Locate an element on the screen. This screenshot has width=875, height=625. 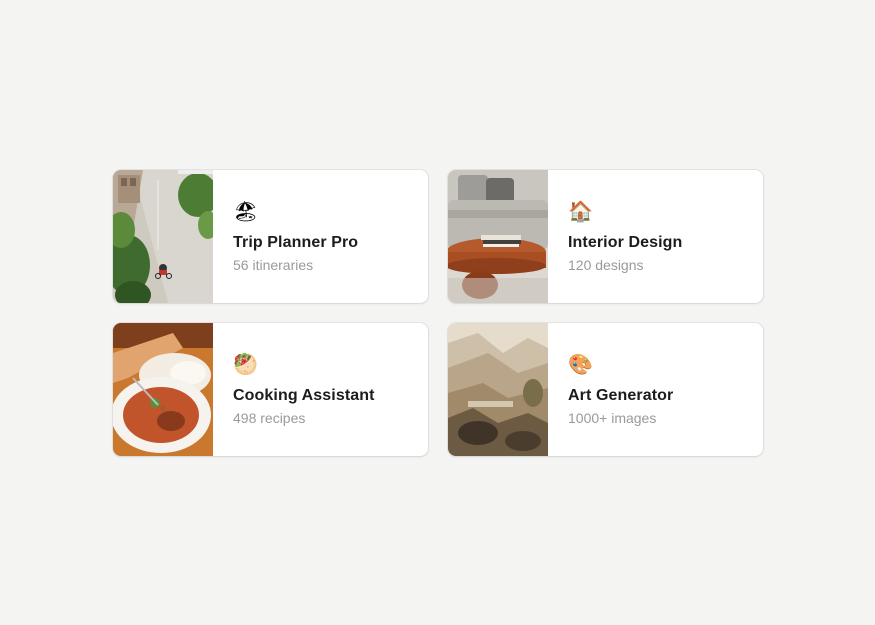
card-cooking-assistant: 🥙 Cooking Assistant 498 recipes is located at coordinates (270, 389).